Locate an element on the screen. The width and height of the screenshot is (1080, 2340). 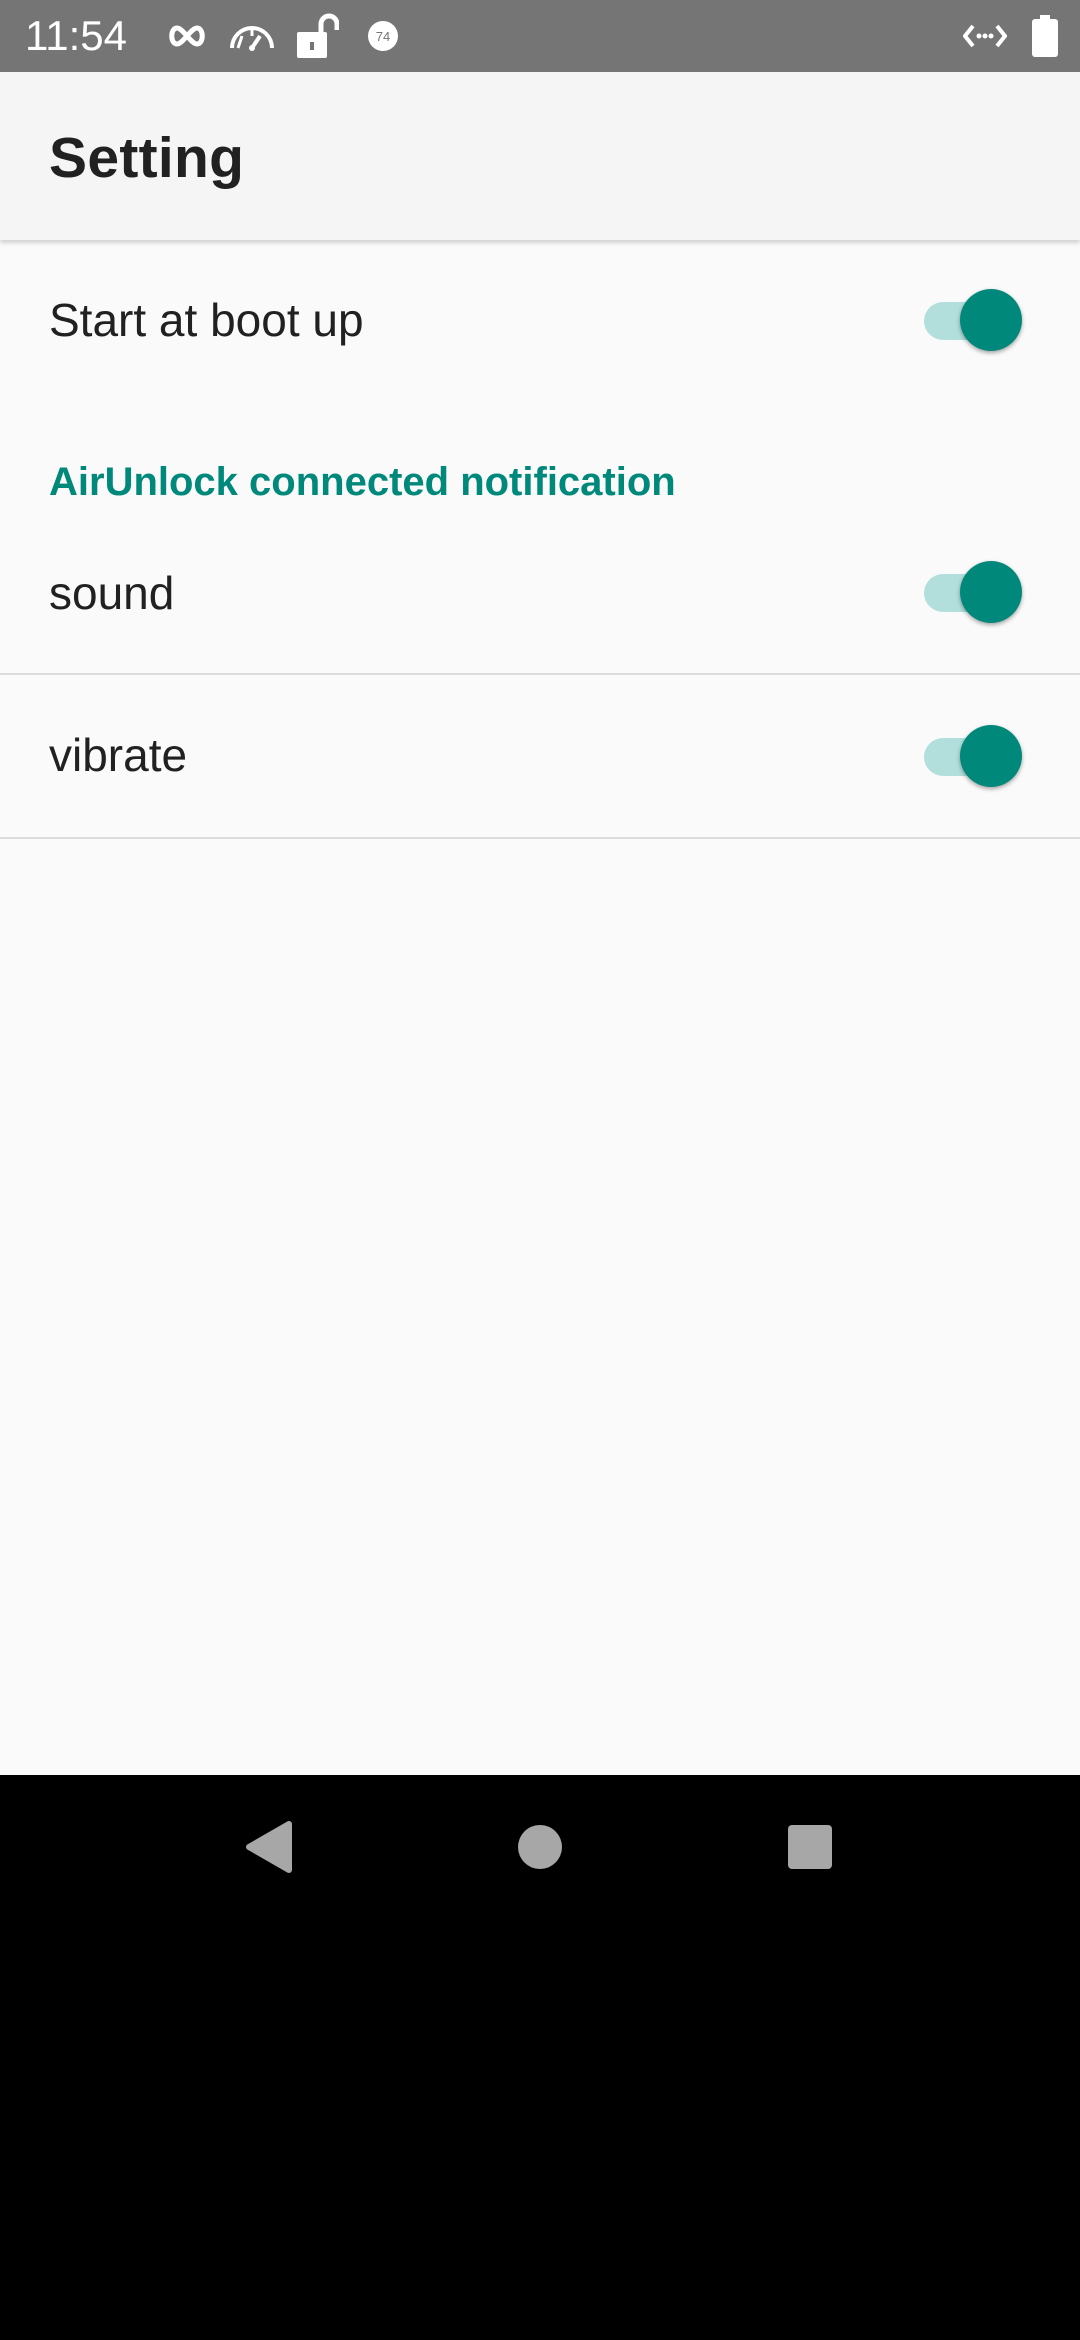
start-at-boot-switch is located at coordinates (974, 321).